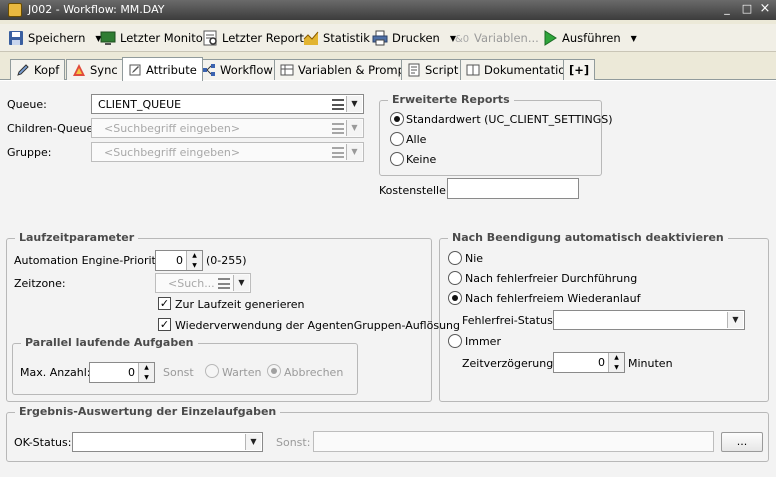 This screenshot has width=776, height=477. Describe the element at coordinates (451, 99) in the screenshot. I see `extended-reports-title: Erweiterte Reports` at that location.